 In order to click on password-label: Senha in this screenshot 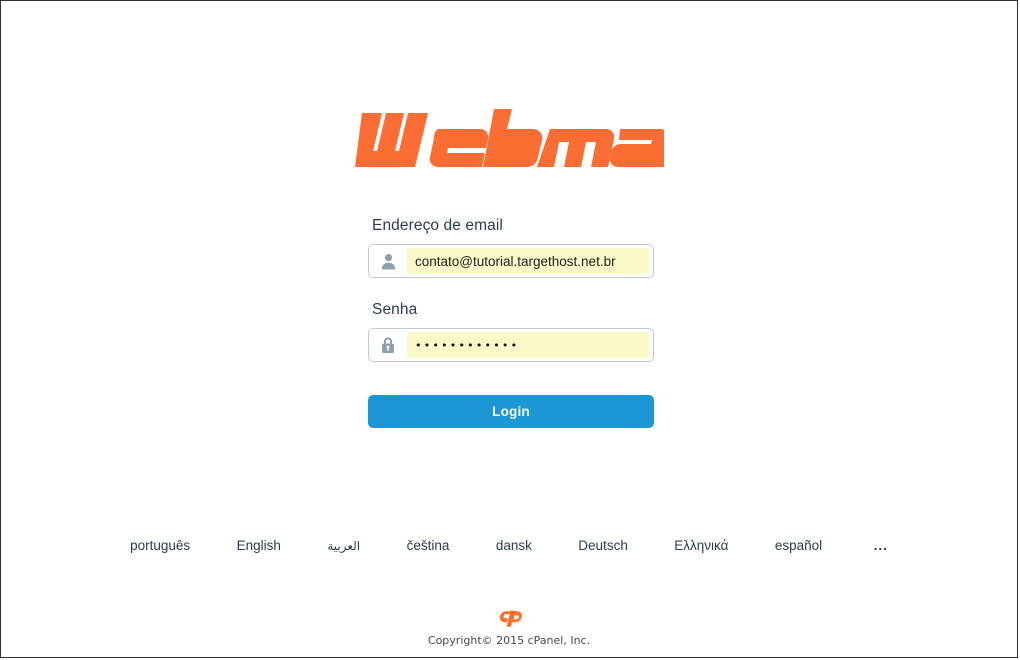, I will do `click(395, 309)`.